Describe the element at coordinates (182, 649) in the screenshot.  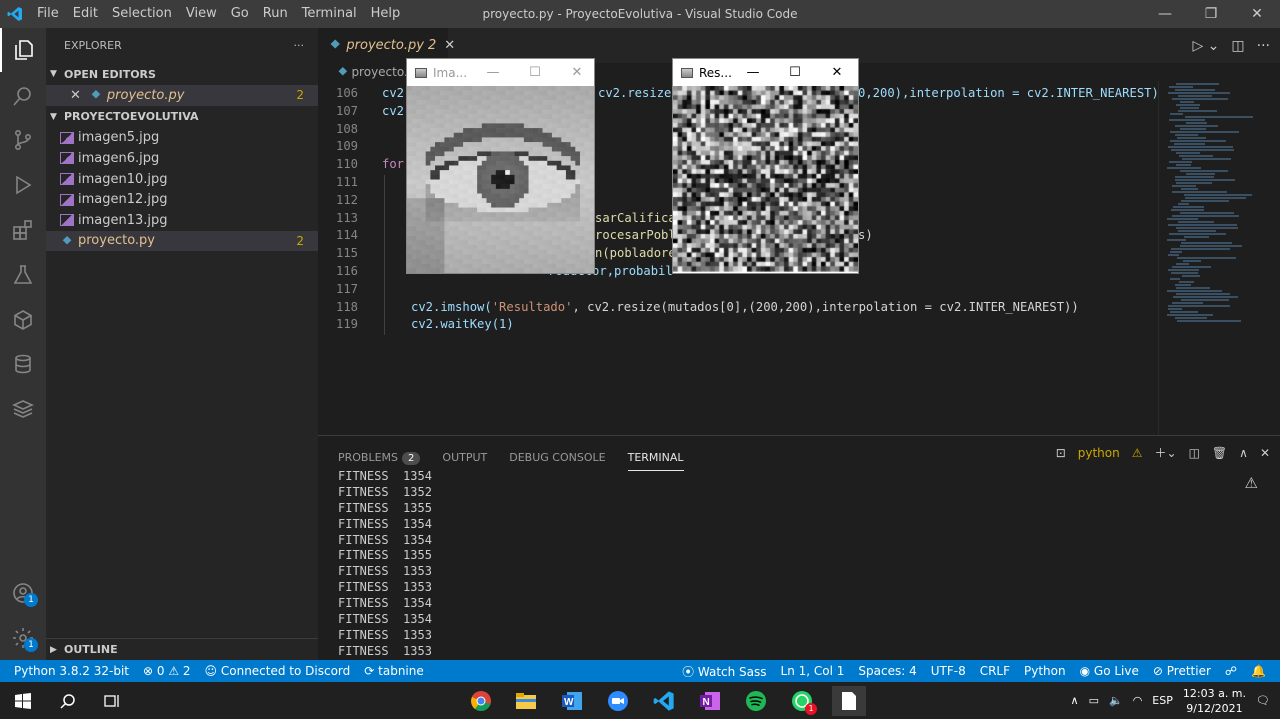
I see `outline-section: ▶ OUTLINE` at that location.